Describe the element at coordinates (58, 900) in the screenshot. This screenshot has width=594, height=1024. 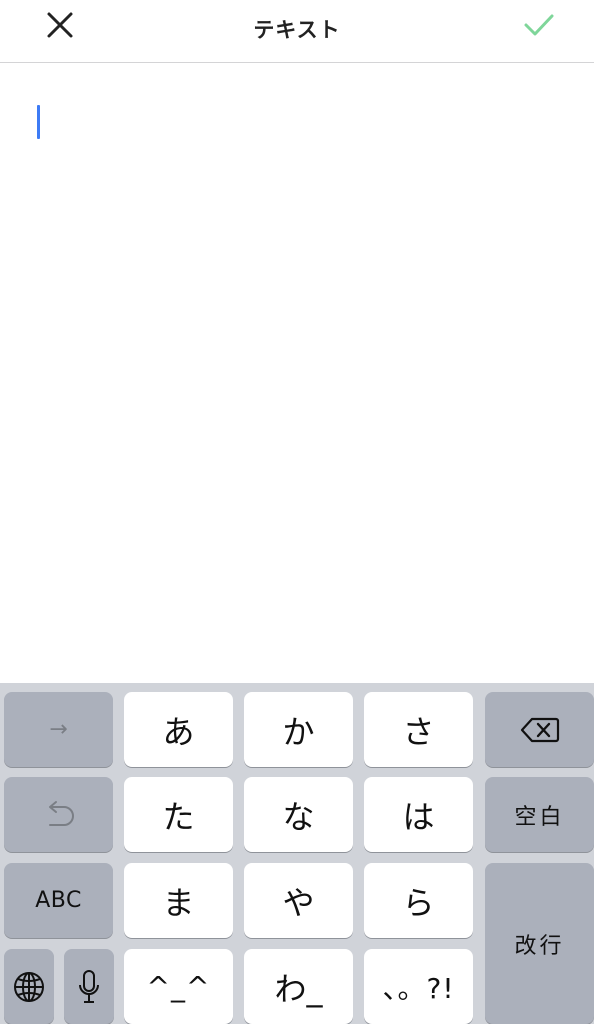
I see `abc-mode-key: ABC` at that location.